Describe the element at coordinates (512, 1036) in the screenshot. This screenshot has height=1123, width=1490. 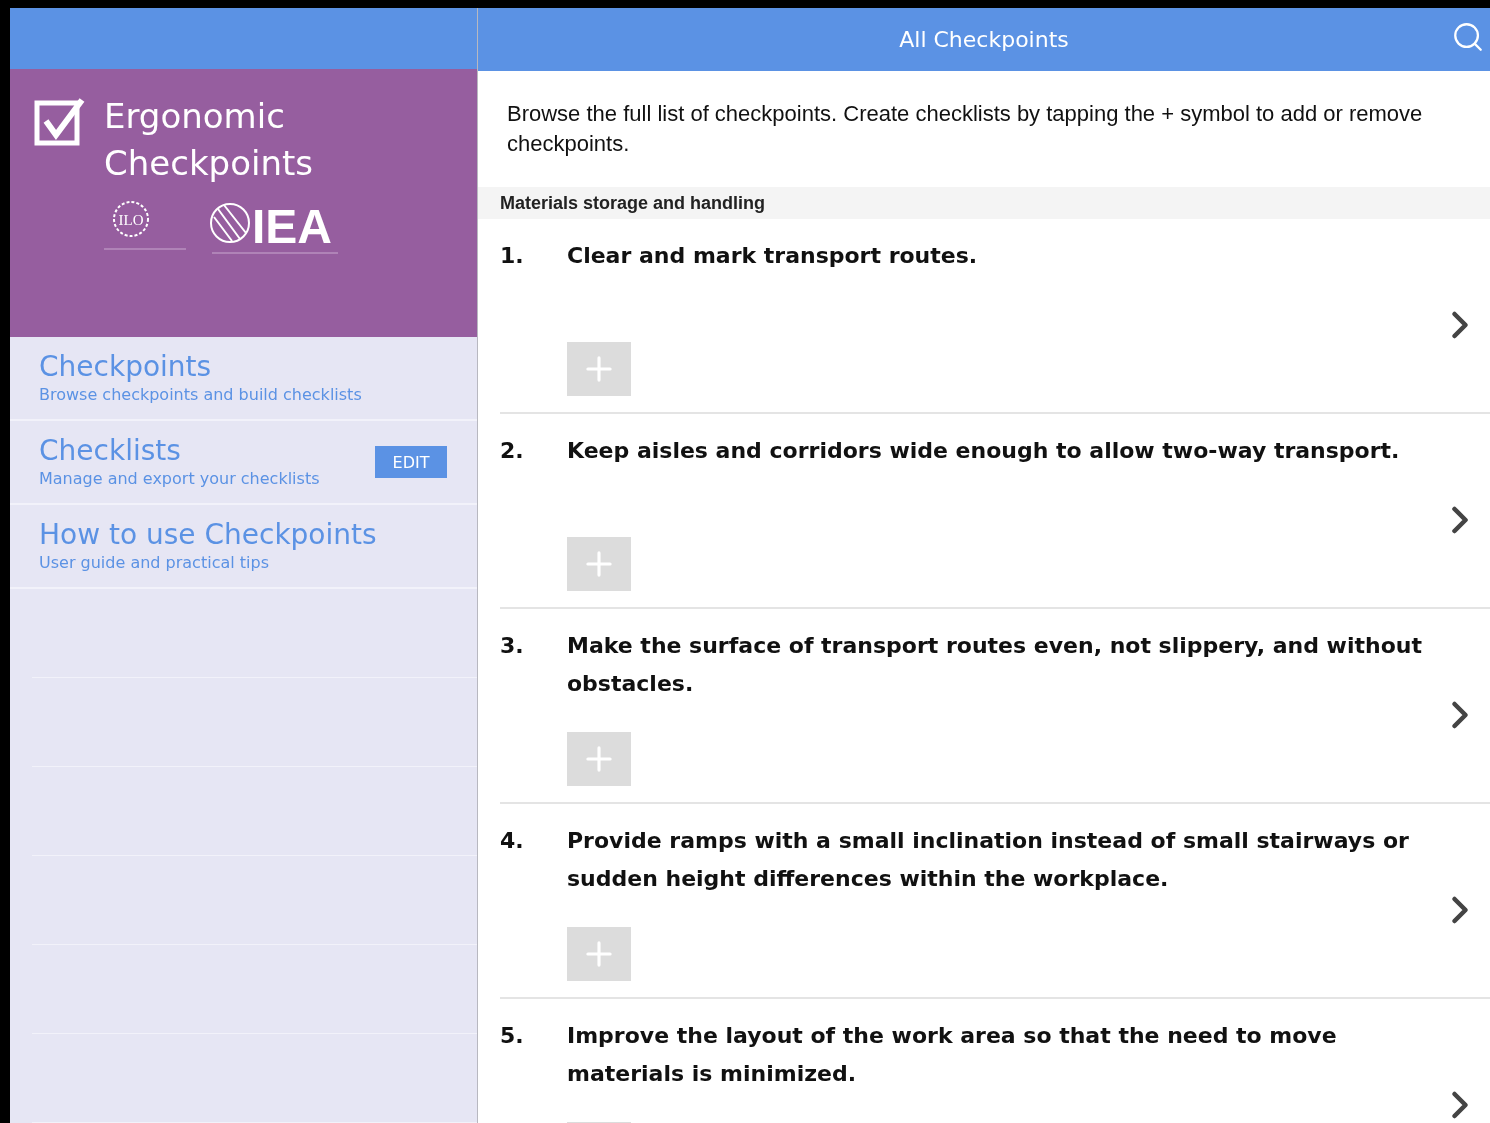
I see `checkpoint-number: 5.` at that location.